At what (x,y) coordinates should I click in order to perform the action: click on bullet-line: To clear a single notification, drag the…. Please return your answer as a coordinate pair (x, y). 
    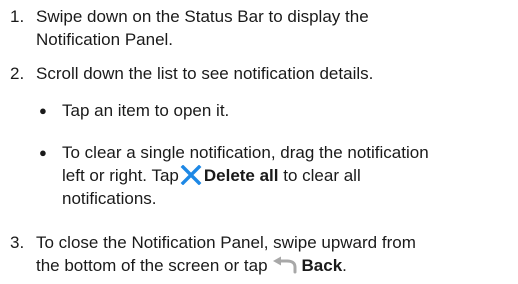
    Looking at the image, I should click on (245, 152).